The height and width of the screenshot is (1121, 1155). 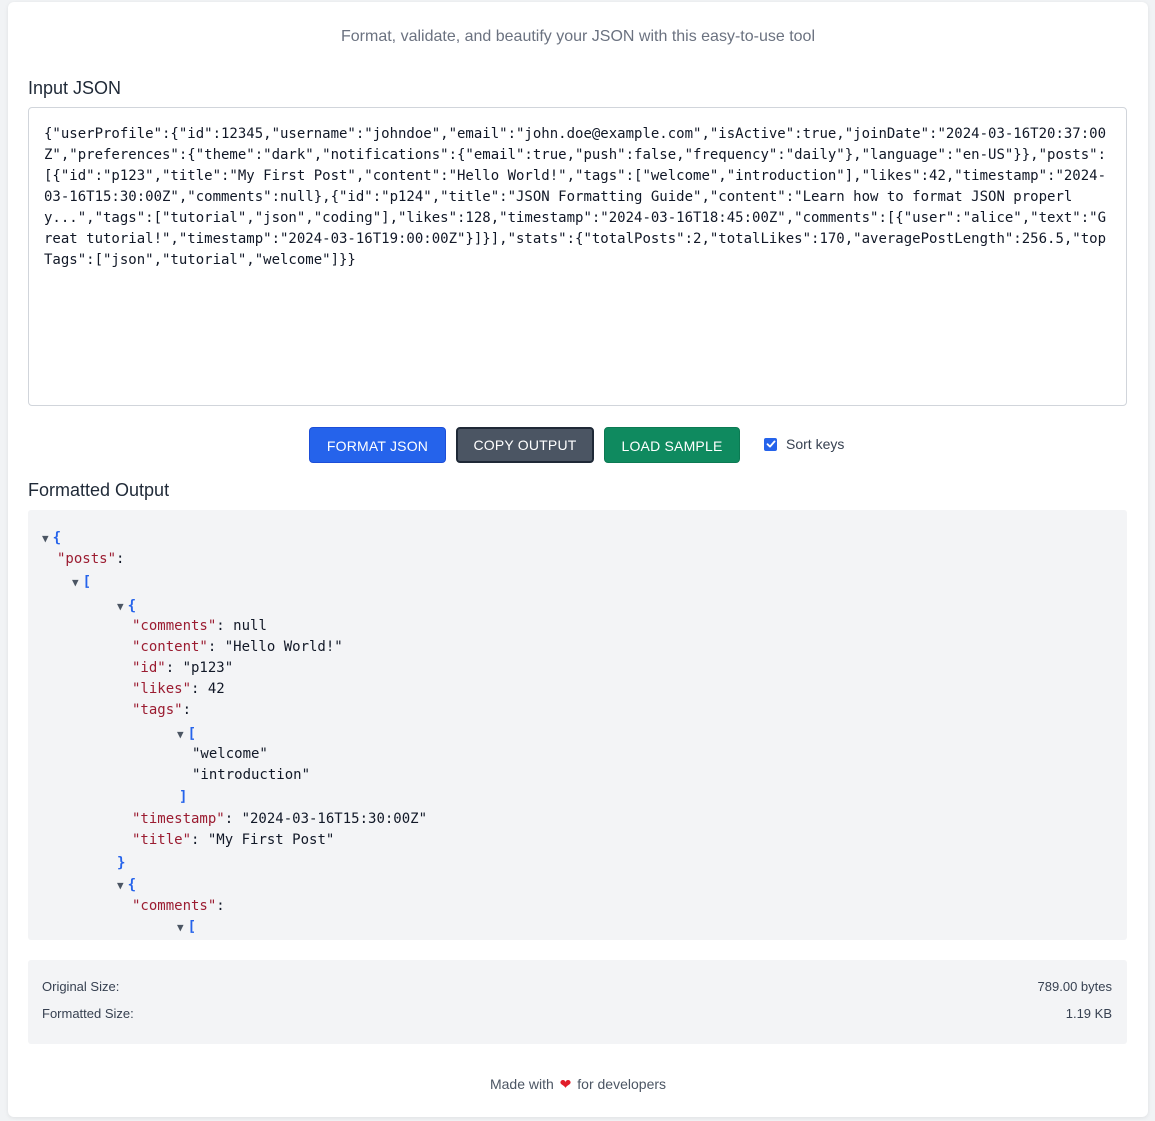 I want to click on json-value: "p123", so click(x=208, y=668).